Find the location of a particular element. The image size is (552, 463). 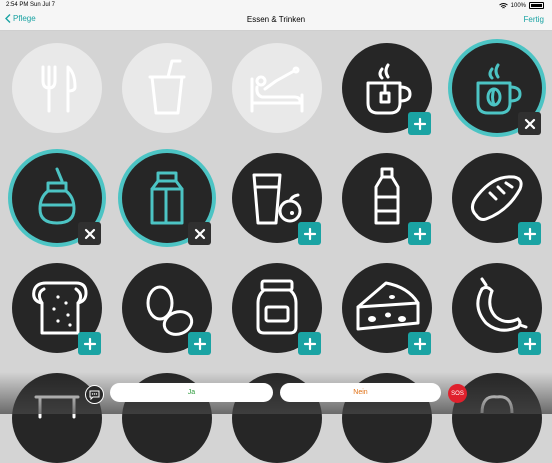

tile-drink-cup is located at coordinates (167, 88).